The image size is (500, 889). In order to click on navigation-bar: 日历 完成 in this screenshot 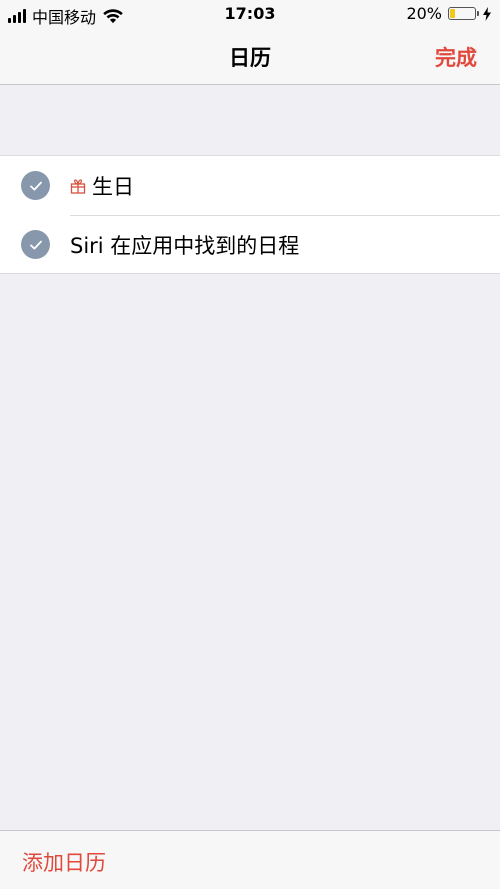, I will do `click(250, 56)`.